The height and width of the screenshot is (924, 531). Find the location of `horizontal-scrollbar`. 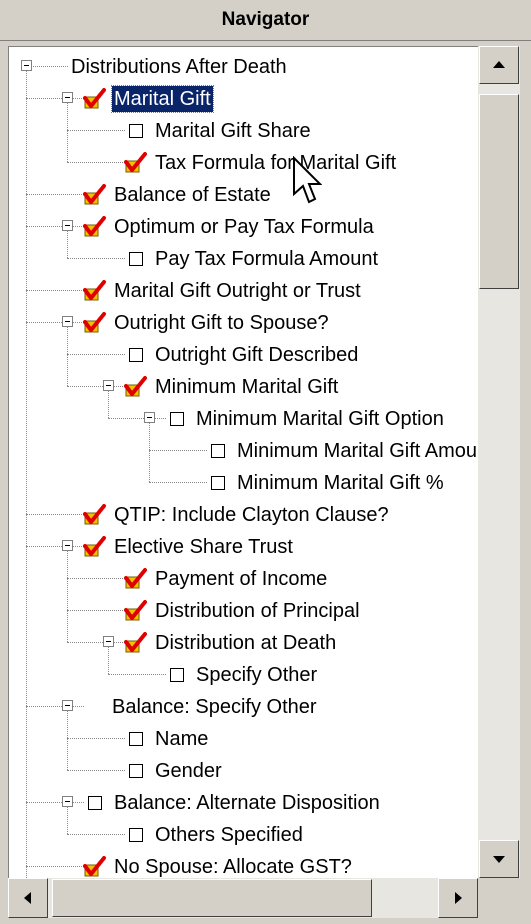

horizontal-scrollbar is located at coordinates (243, 898).